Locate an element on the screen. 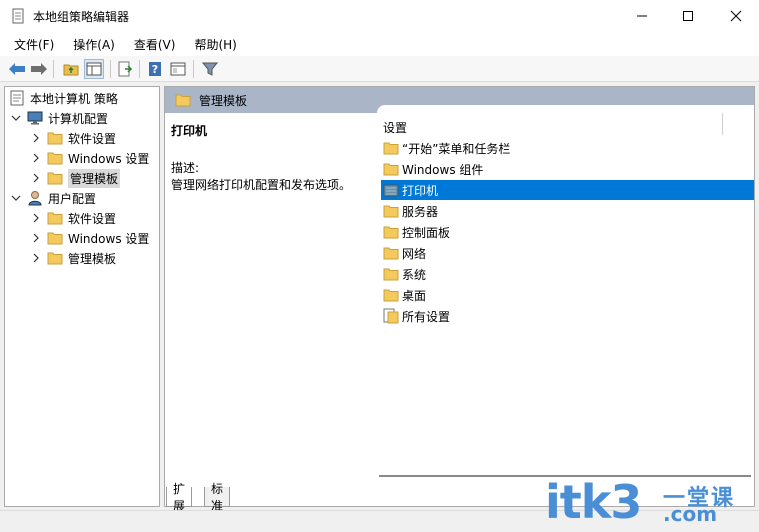 The image size is (759, 532). help-button: ? is located at coordinates (155, 69).